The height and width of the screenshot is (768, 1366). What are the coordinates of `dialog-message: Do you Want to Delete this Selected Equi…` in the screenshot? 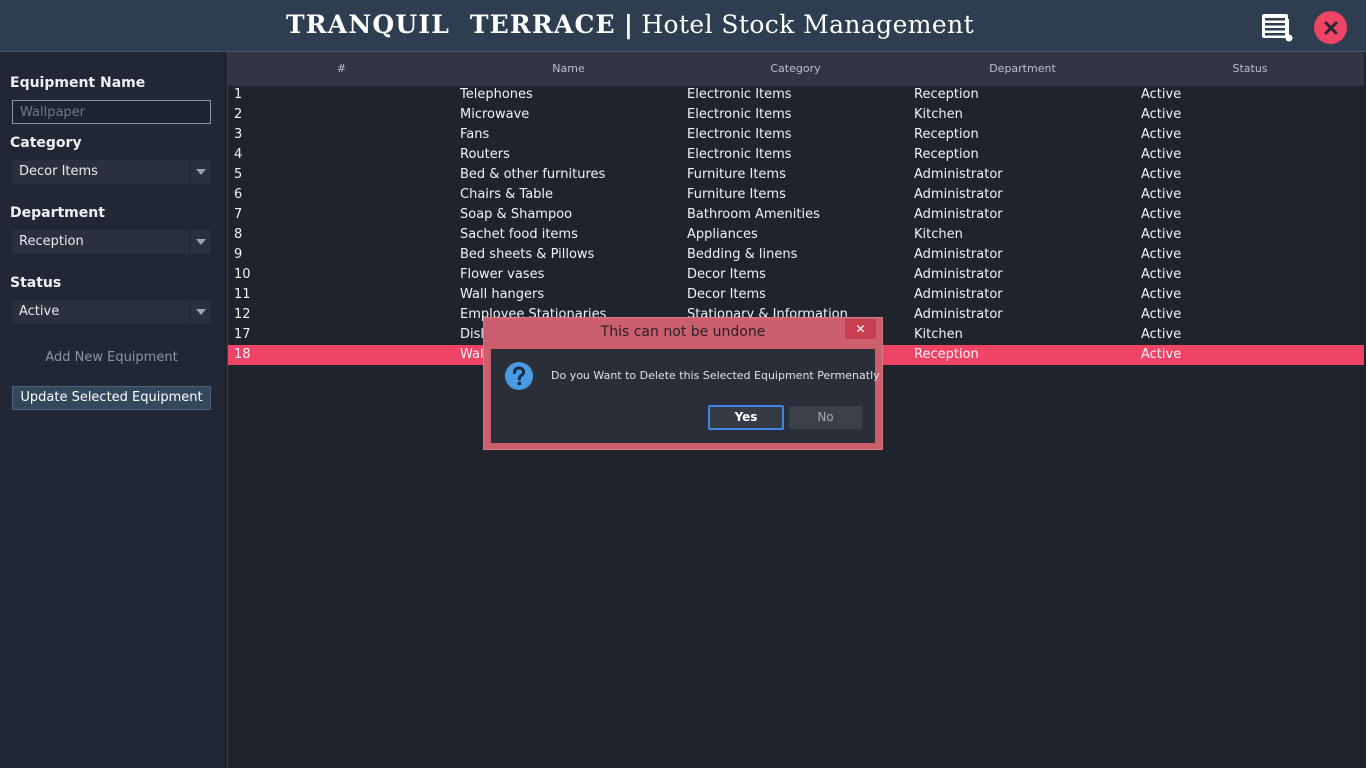 It's located at (715, 375).